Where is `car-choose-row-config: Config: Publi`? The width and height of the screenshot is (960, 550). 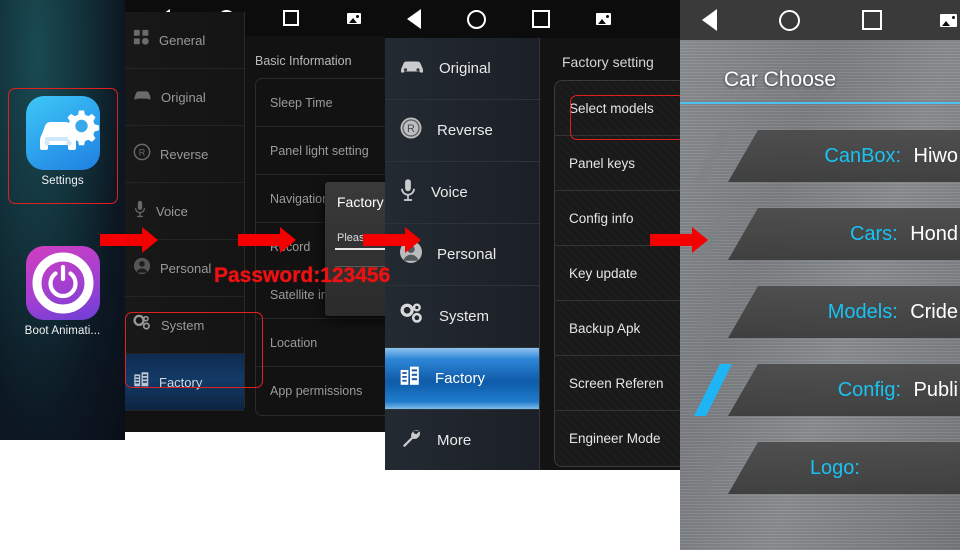
car-choose-row-config: Config: Publi is located at coordinates (820, 390).